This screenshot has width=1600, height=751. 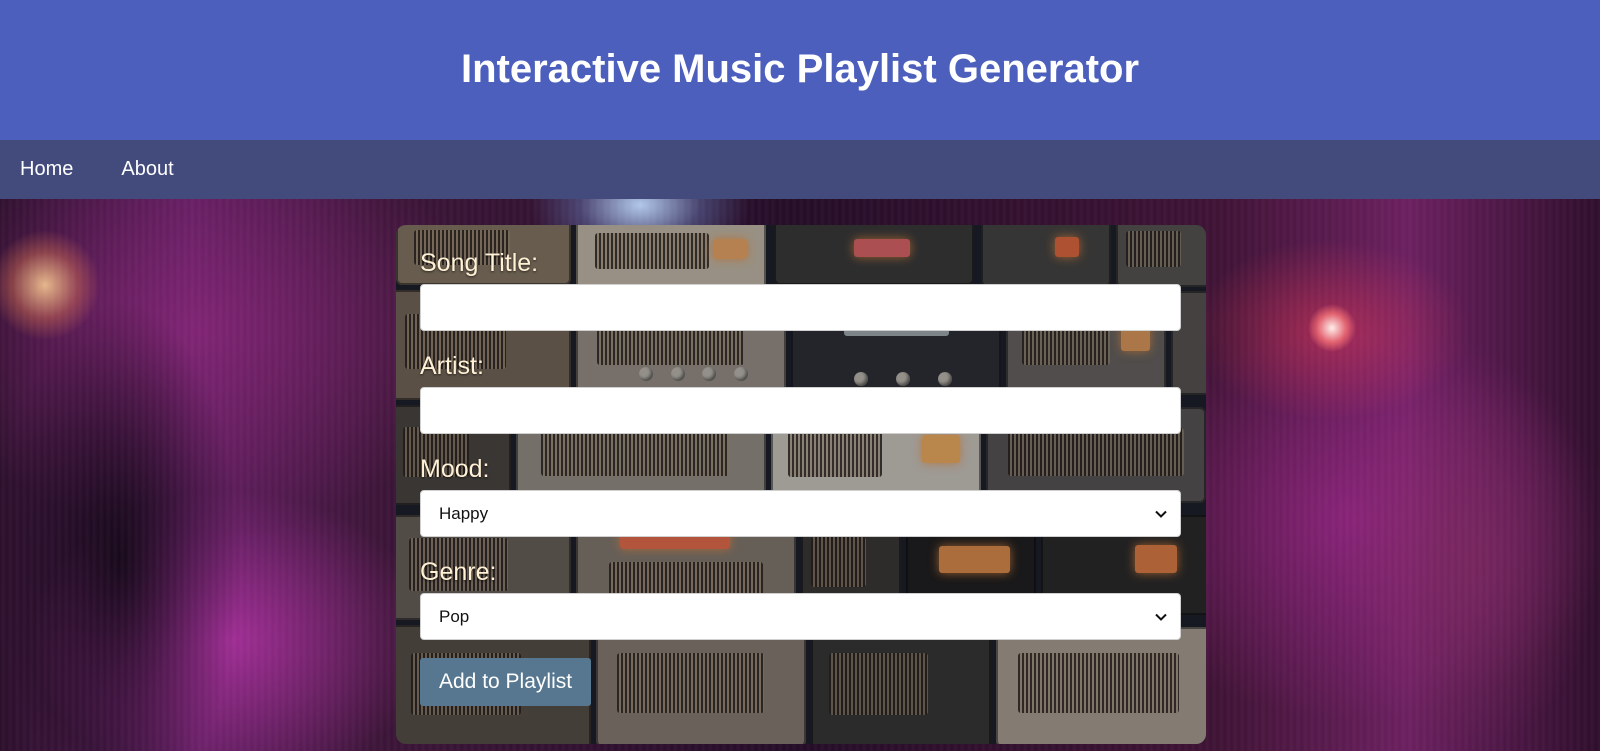 What do you see at coordinates (452, 366) in the screenshot?
I see `artist-label: Artist:` at bounding box center [452, 366].